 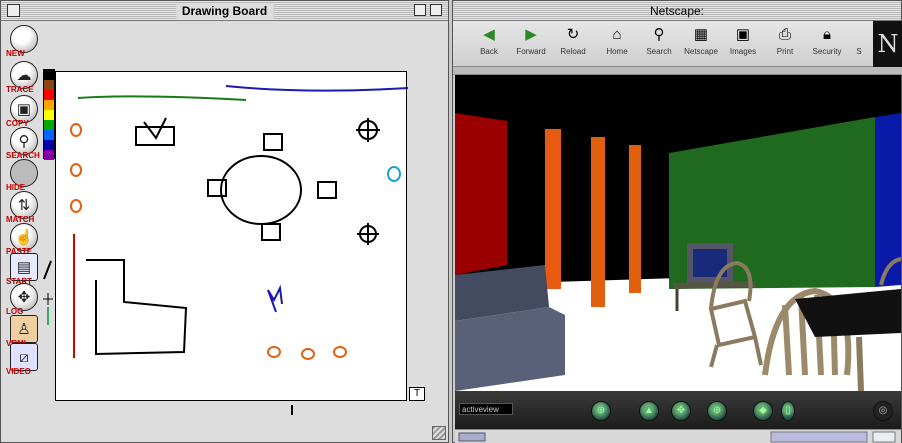 What do you see at coordinates (292, 410) in the screenshot?
I see `text-cursor` at bounding box center [292, 410].